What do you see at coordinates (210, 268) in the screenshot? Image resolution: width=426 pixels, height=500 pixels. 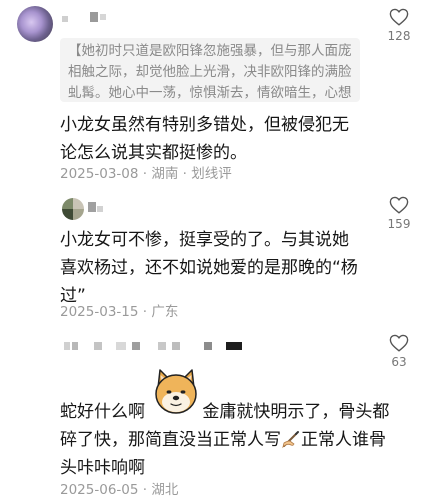 I see `comment-text: 小龙女可不惨，挺享受的了。与其说她喜欢杨过，还不如说她爱的是那晚的“杨过”` at bounding box center [210, 268].